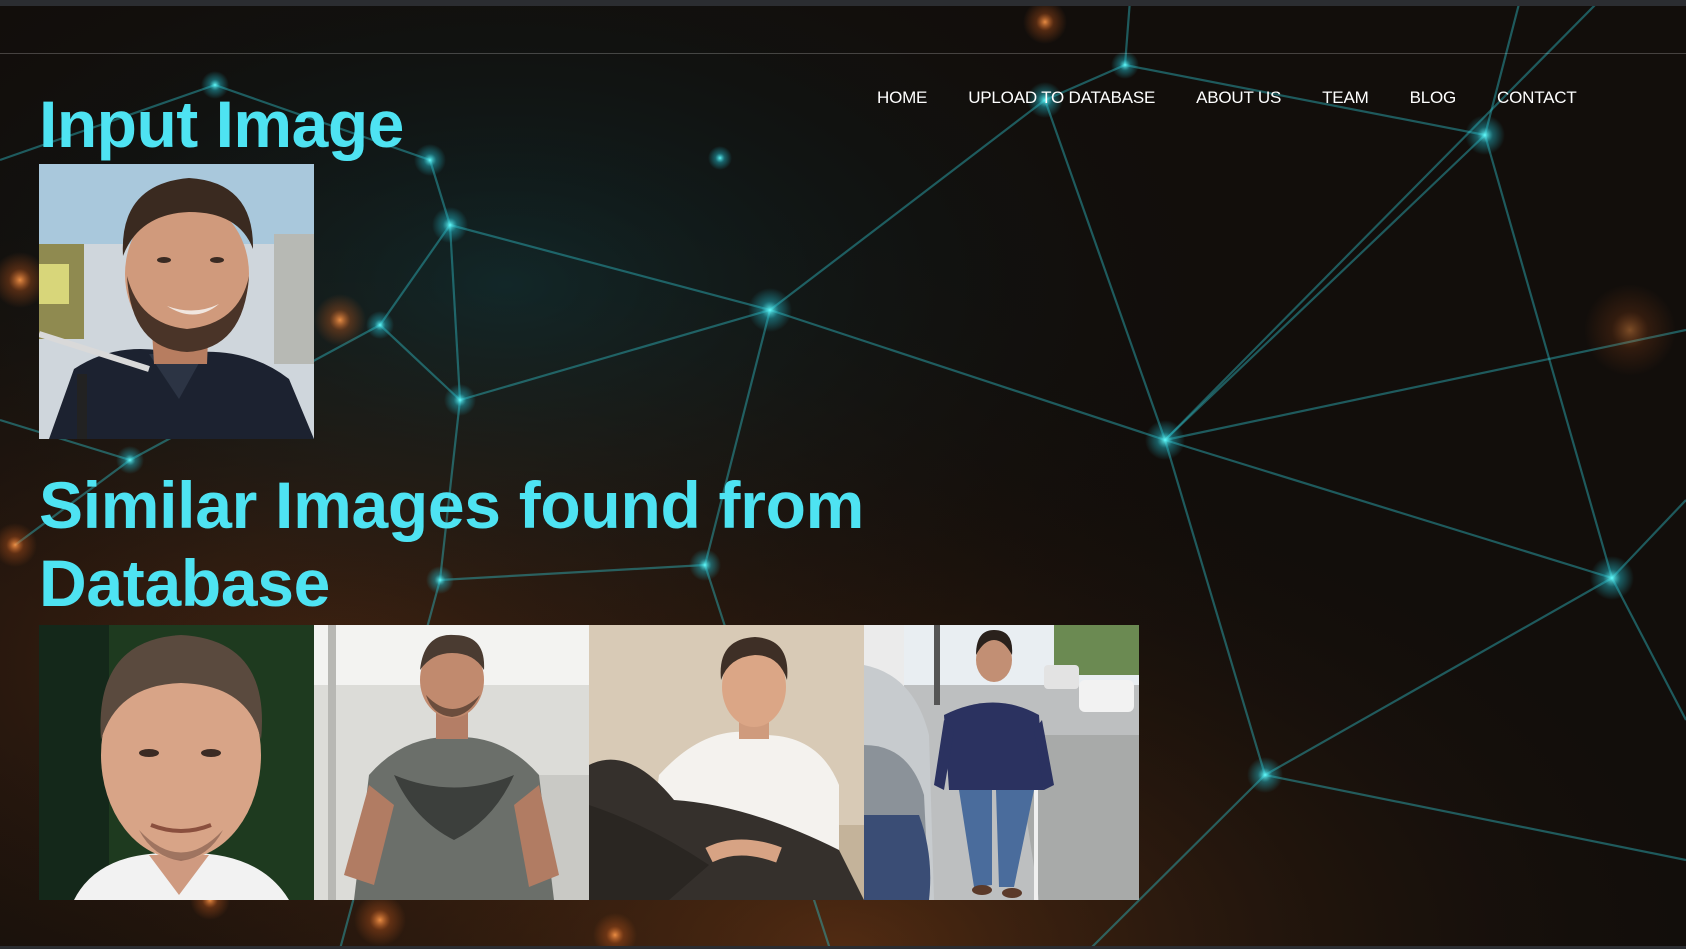 Image resolution: width=1686 pixels, height=949 pixels. Describe the element at coordinates (902, 98) in the screenshot. I see `nav-home: HOME` at that location.